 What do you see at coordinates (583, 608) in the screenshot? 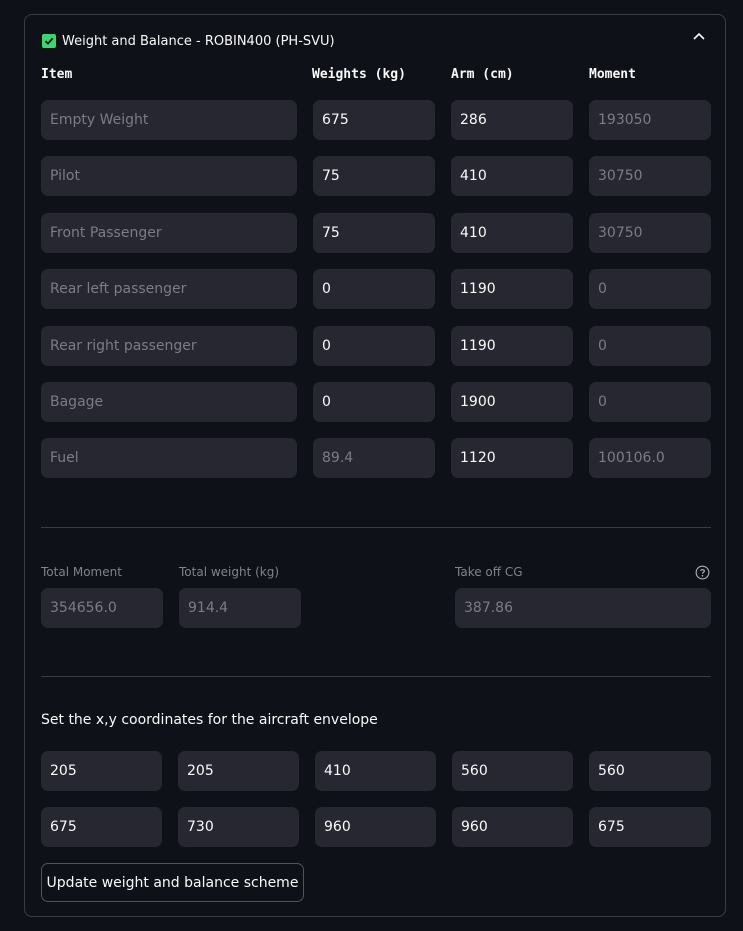
I see `takeoff-cg-field: 387.86` at bounding box center [583, 608].